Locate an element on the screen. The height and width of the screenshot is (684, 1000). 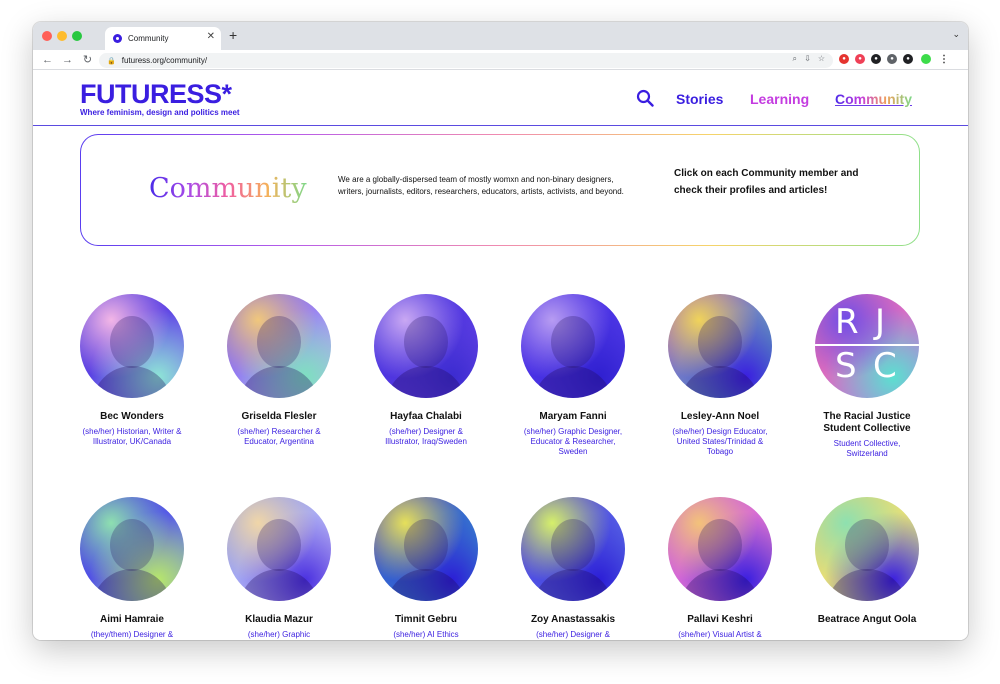
member-card: Klaudia Mazur (she/her) Graphic is located at coordinates (279, 568).